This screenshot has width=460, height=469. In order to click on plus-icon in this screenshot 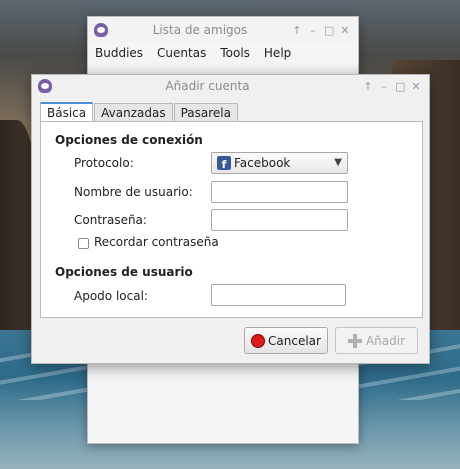, I will do `click(354, 340)`.